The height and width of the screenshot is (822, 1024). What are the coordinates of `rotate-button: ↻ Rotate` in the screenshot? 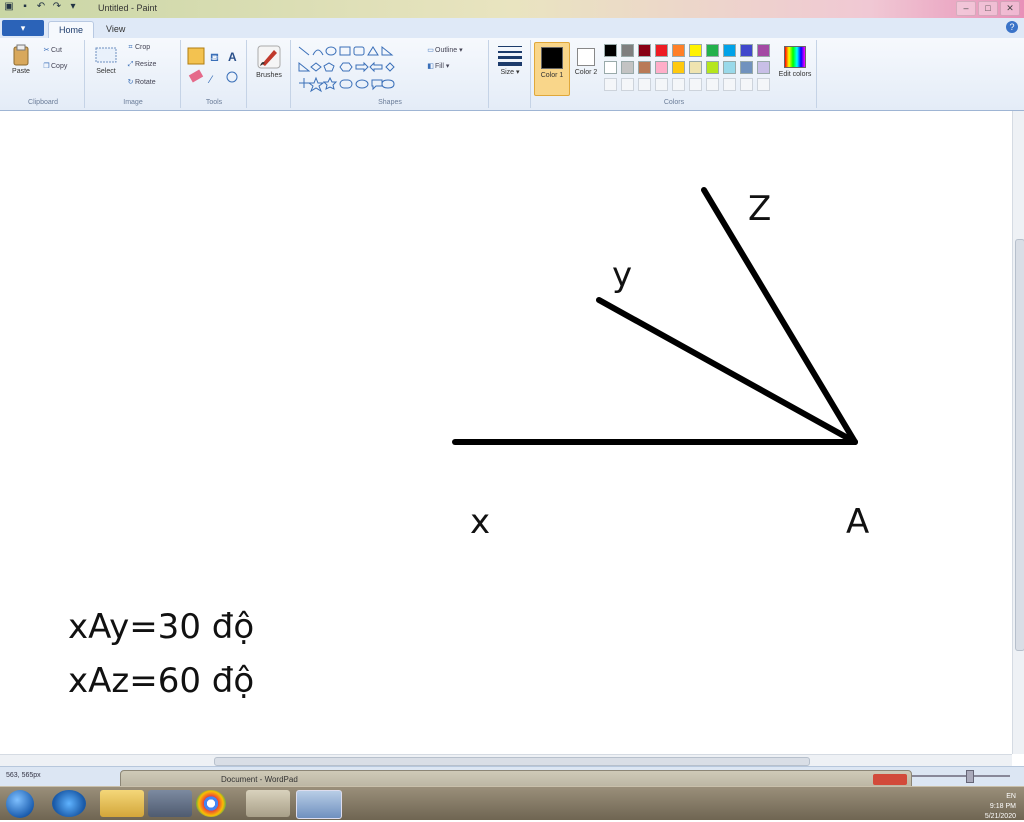 It's located at (141, 82).